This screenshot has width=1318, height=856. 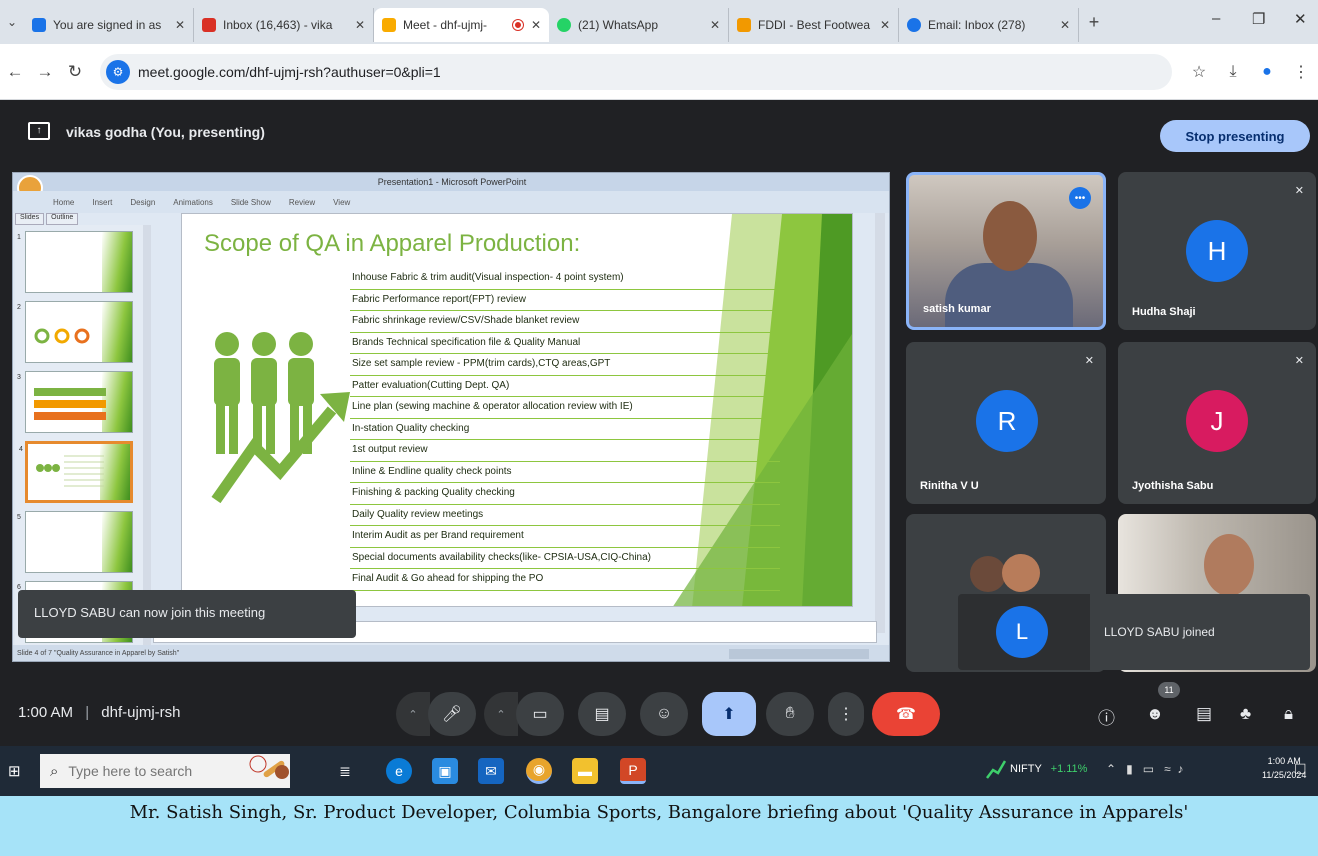 I want to click on participant-tile-hudha: ✕ H Hudha Shaji, so click(x=1217, y=251).